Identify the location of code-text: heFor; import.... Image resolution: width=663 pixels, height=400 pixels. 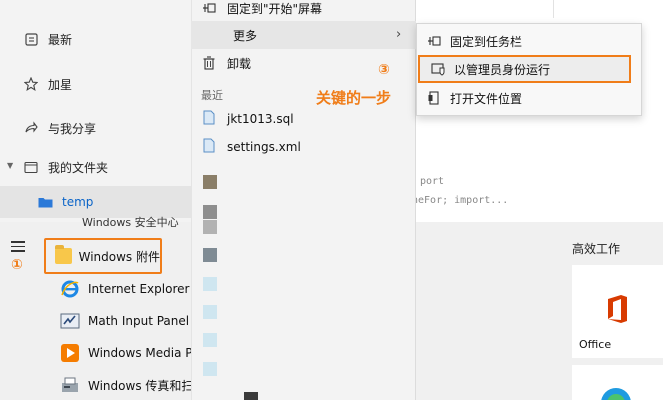
(460, 200).